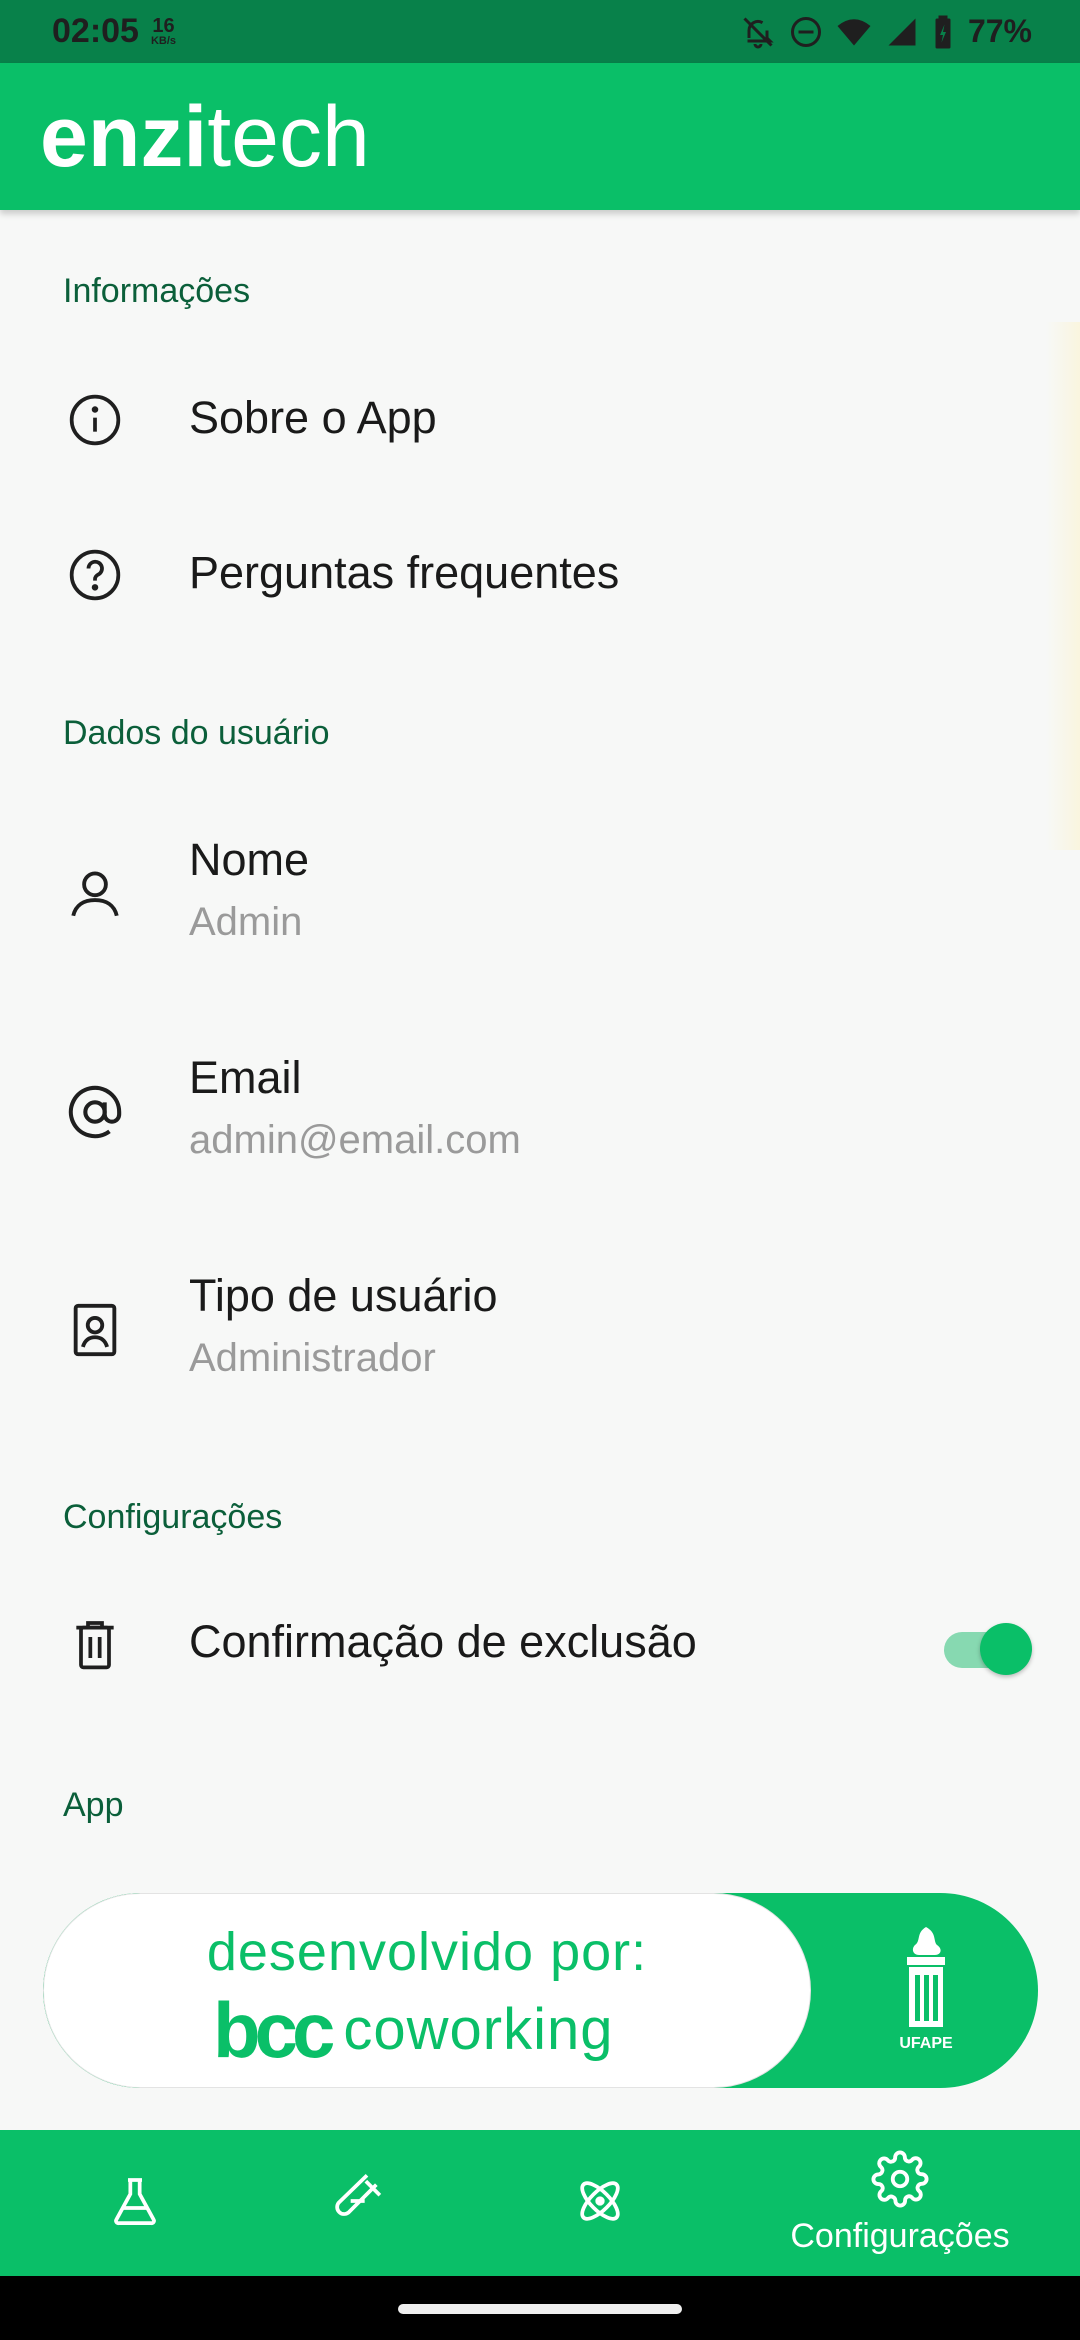 This screenshot has height=2340, width=1080. I want to click on ufape-emblem-icon, so click(926, 1977).